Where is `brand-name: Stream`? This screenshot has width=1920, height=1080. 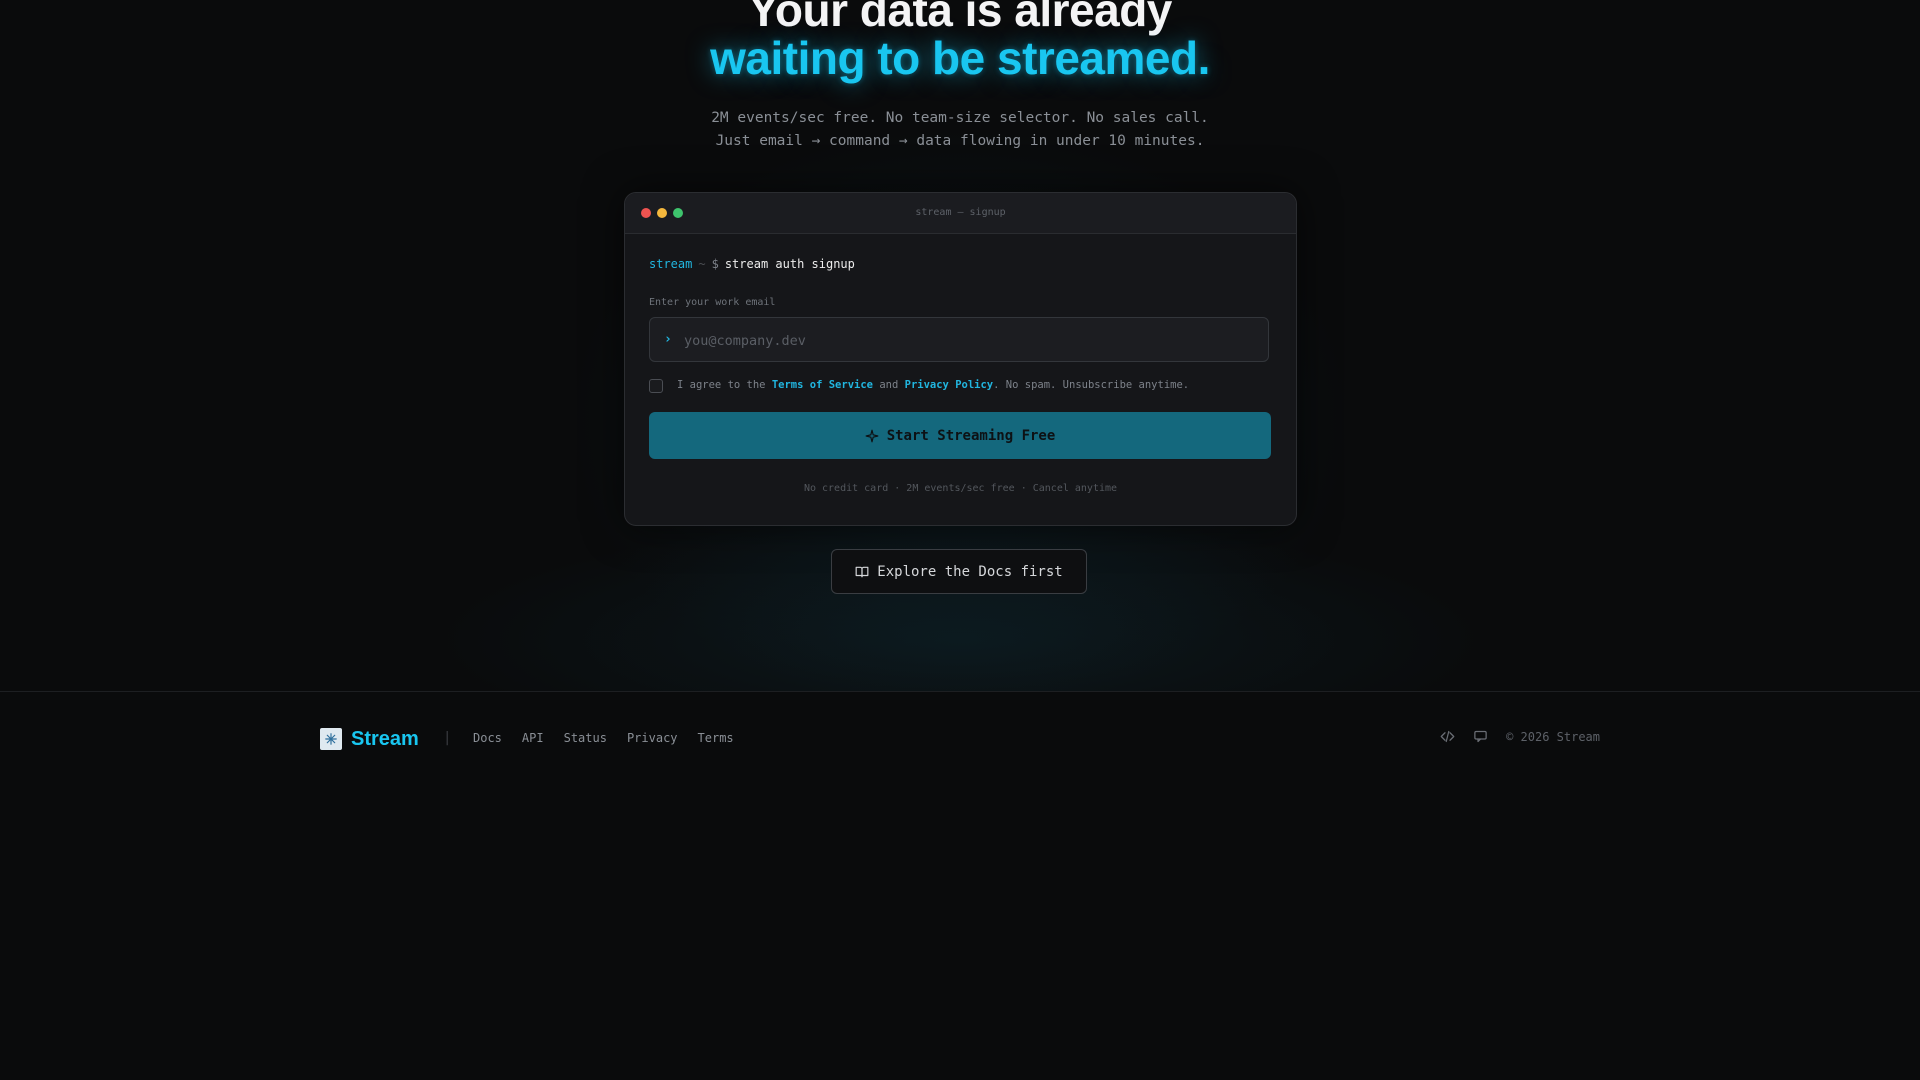 brand-name: Stream is located at coordinates (385, 738).